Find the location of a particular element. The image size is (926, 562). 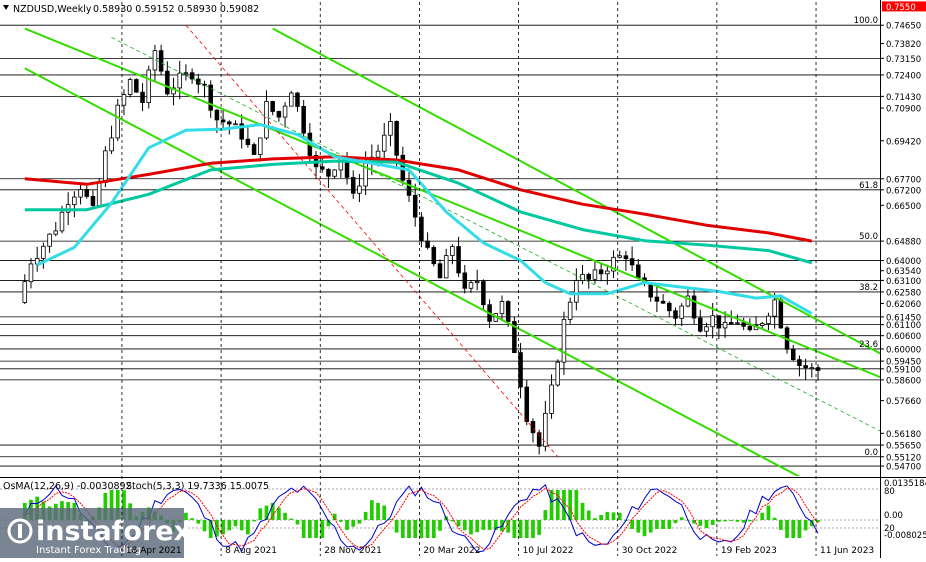

indicator-scale-label: 80 is located at coordinates (889, 492).